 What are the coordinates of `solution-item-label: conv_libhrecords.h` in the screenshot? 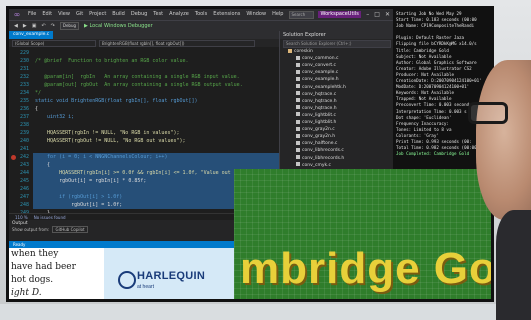 It's located at (323, 158).